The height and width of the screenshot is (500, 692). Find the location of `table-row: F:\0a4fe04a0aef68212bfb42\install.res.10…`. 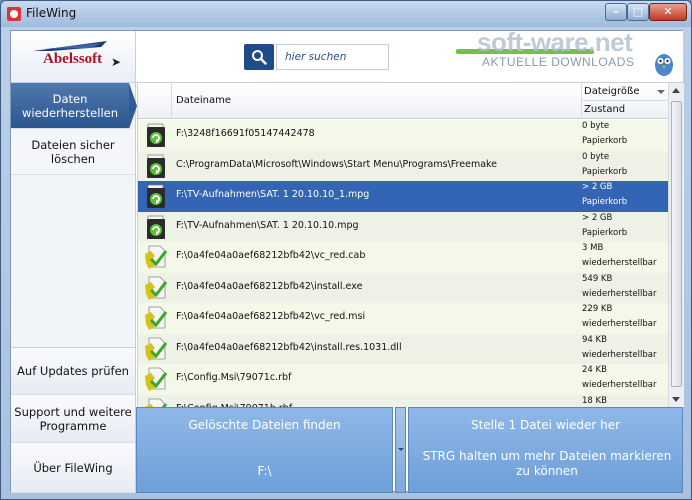

table-row: F:\0a4fe04a0aef68212bfb42\install.res.10… is located at coordinates (403, 348).